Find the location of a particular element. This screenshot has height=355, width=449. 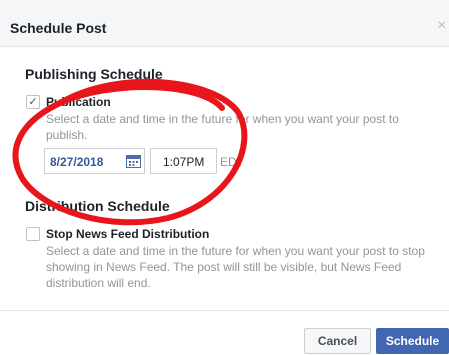

schedule-button: Schedule is located at coordinates (412, 341).